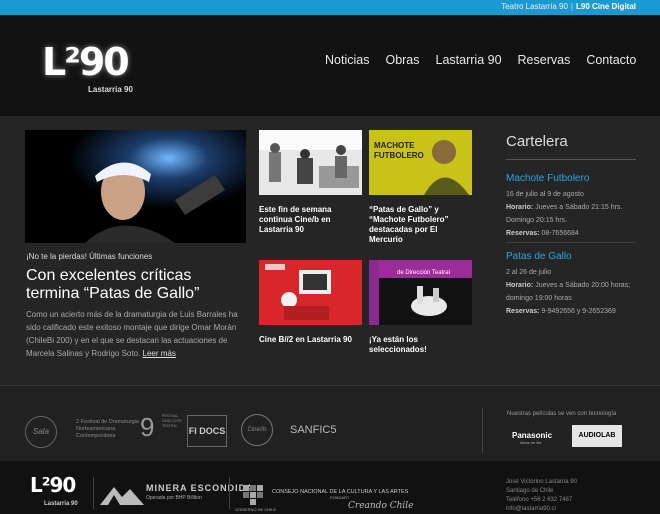 The height and width of the screenshot is (514, 660). I want to click on panasonic-logo: Panasonic, so click(532, 435).